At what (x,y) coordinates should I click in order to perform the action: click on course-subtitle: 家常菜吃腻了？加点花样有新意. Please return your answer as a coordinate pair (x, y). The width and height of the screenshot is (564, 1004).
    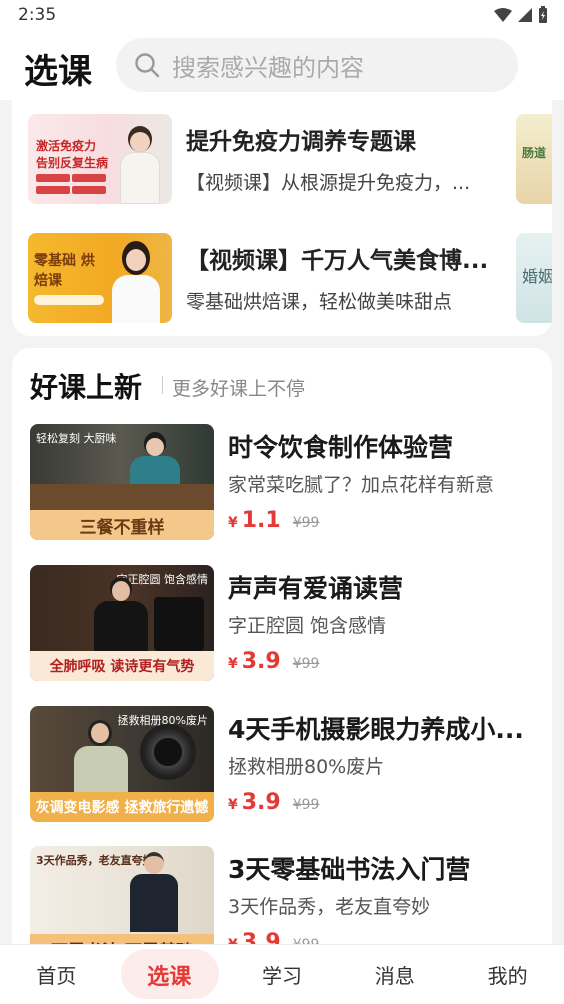
    Looking at the image, I should click on (361, 485).